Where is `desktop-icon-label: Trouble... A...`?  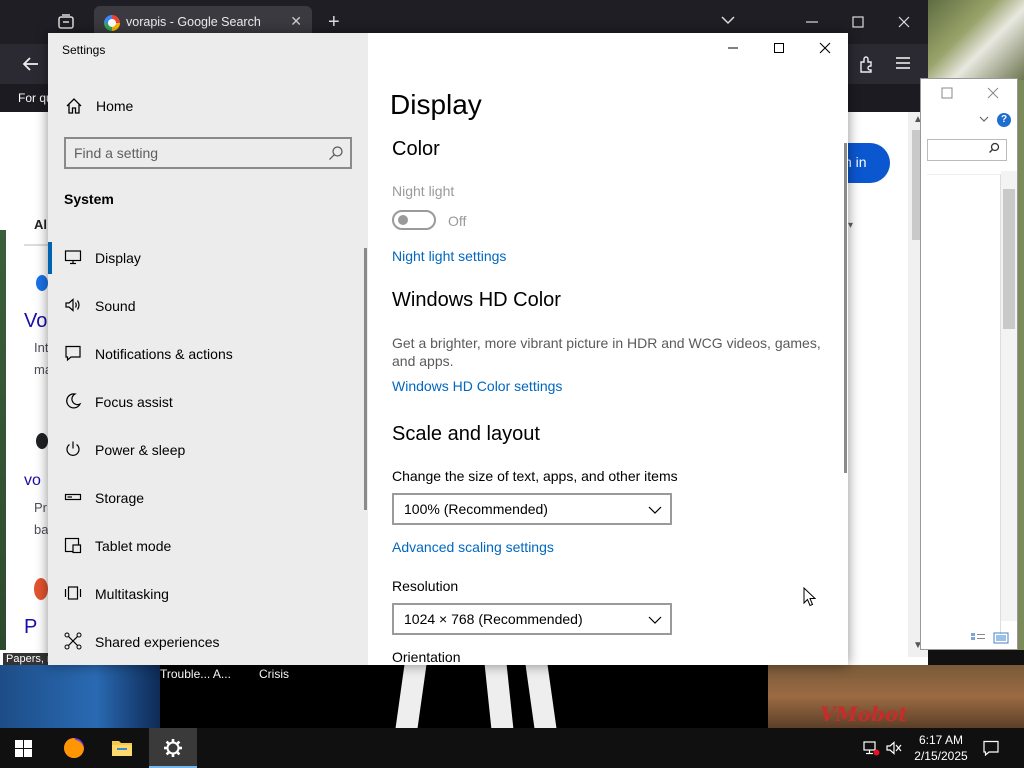
desktop-icon-label: Trouble... A... is located at coordinates (195, 674).